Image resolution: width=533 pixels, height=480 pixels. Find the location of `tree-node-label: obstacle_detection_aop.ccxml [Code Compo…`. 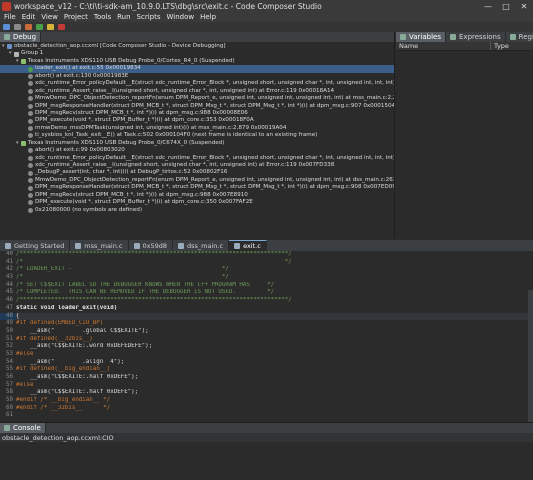

tree-node-label: obstacle_detection_aop.ccxml [Code Compo… is located at coordinates (120, 46).